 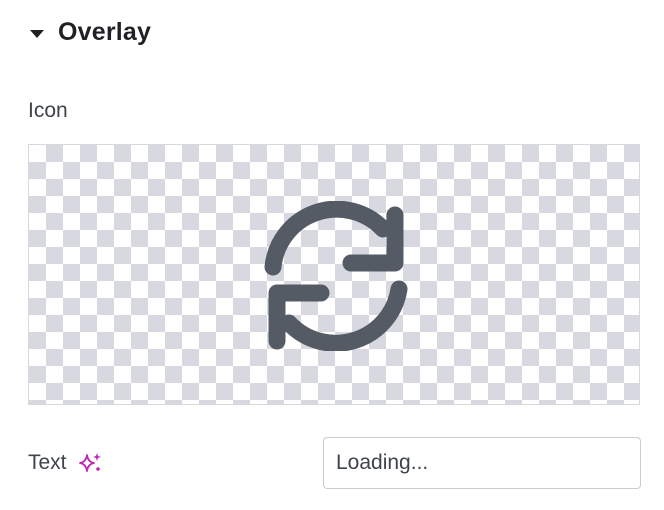 I want to click on caret-down-icon, so click(x=37, y=33).